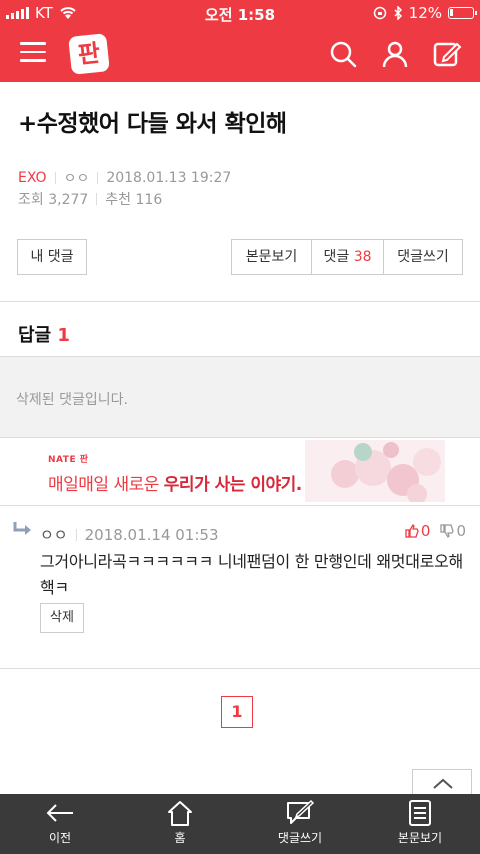  What do you see at coordinates (134, 200) in the screenshot?
I see `post-likes: 추천 116` at bounding box center [134, 200].